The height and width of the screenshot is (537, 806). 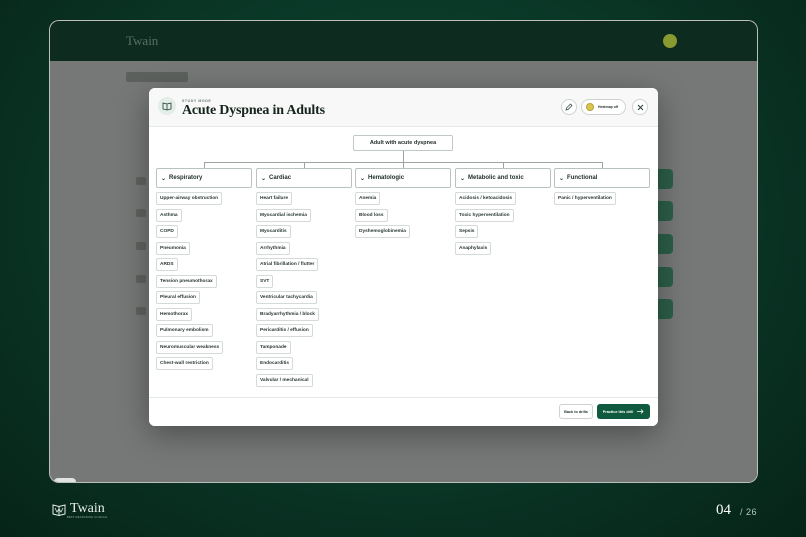 I want to click on diagnosis-node: Dyshemoglobinemia, so click(x=382, y=231).